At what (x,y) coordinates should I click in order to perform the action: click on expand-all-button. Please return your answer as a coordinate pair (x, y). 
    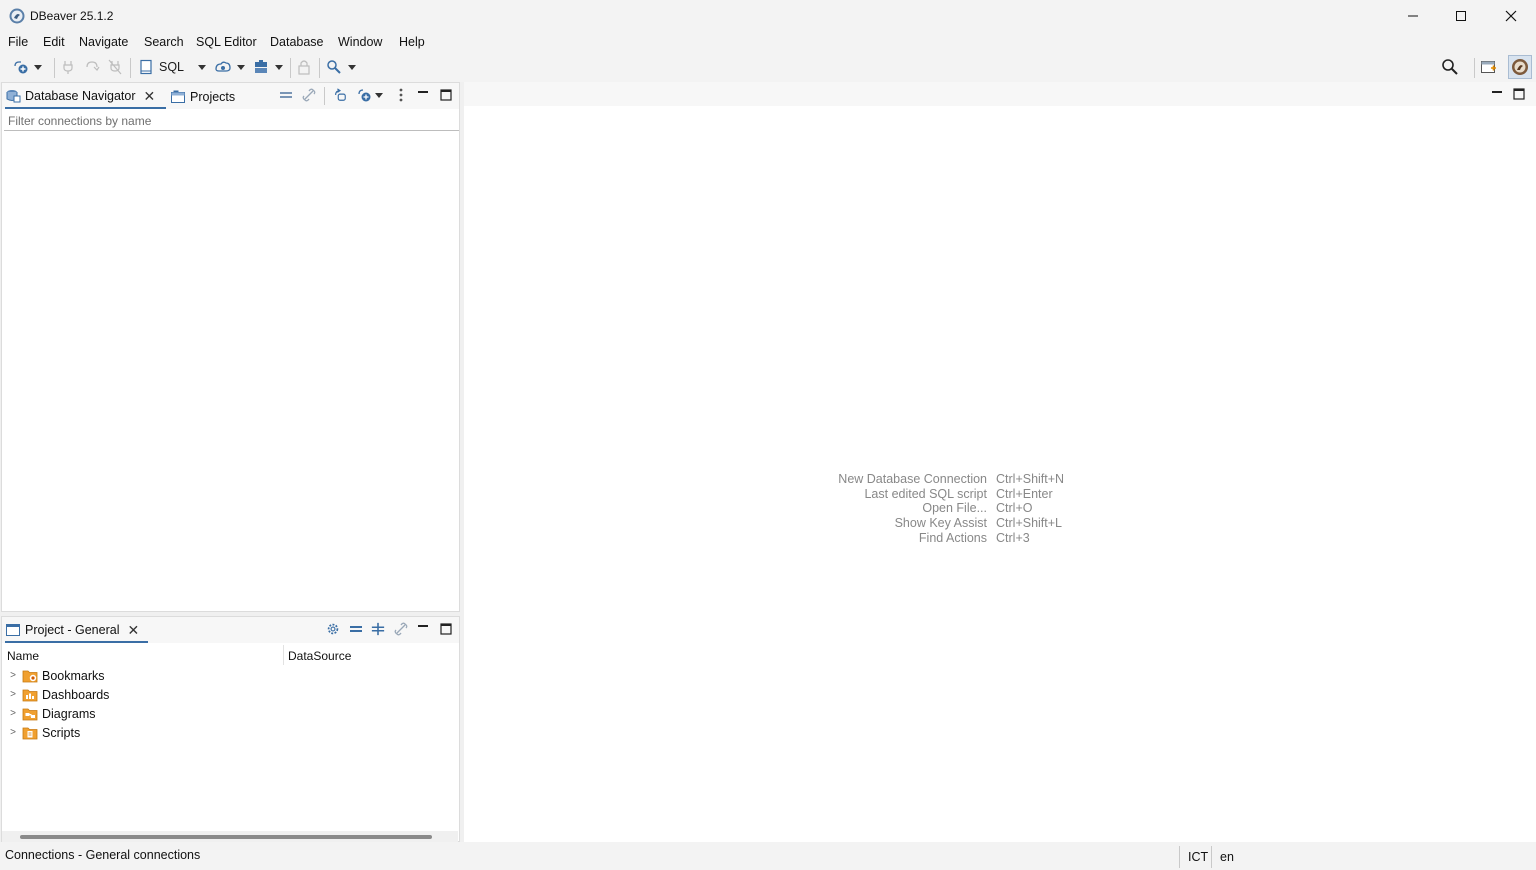
    Looking at the image, I should click on (378, 629).